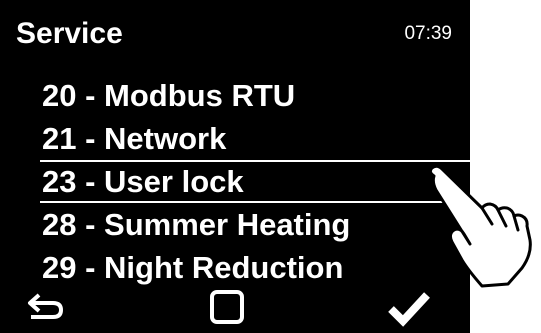  I want to click on clock-time: 07:39, so click(428, 33).